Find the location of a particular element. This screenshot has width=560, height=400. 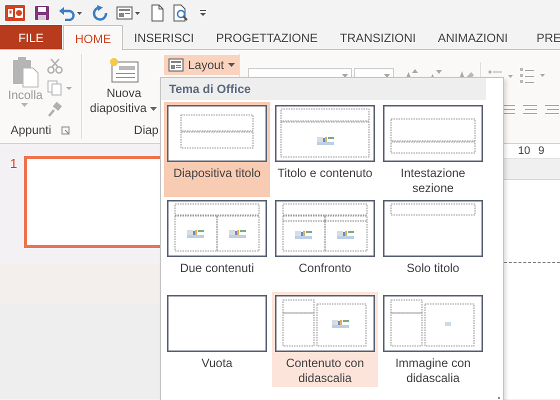

layout-option: Diapositiva titolo is located at coordinates (217, 149).